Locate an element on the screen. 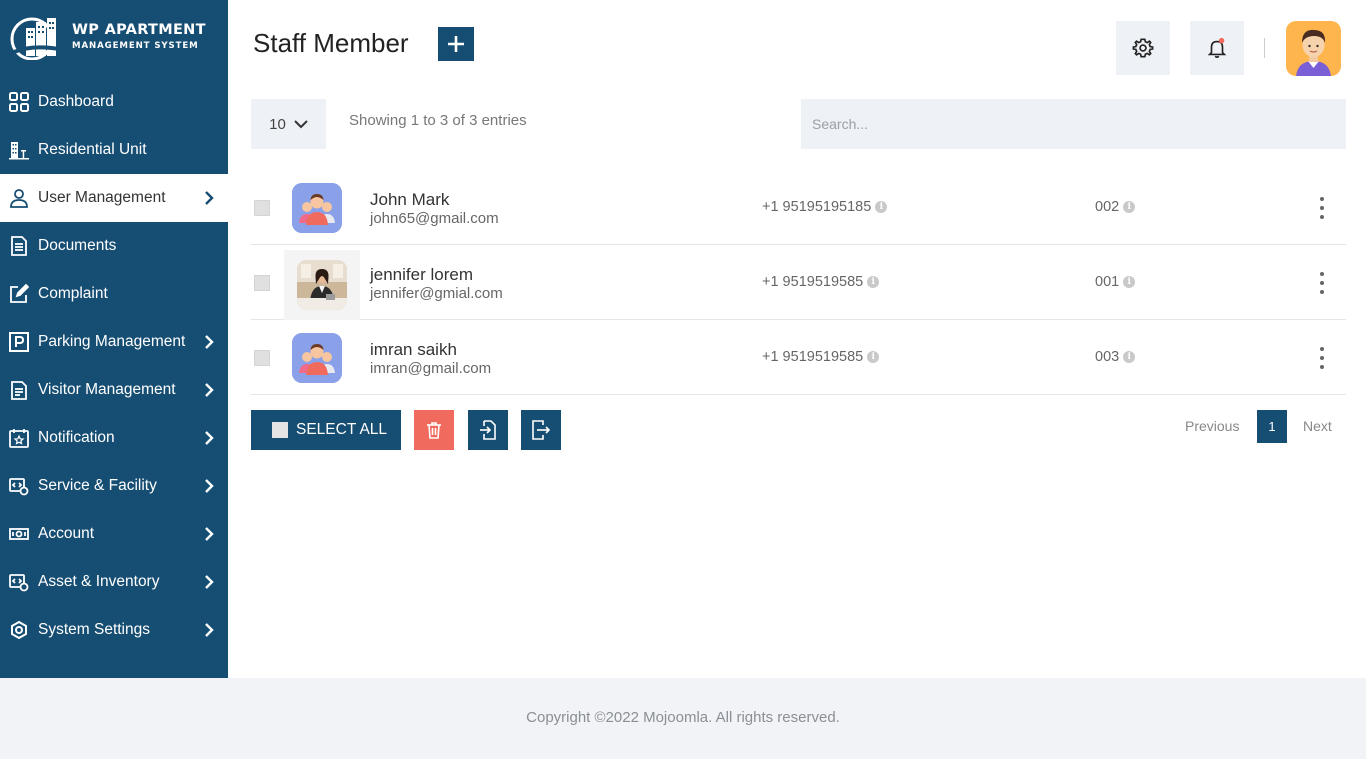 This screenshot has width=1366, height=759. sidebar-item-dashboard: Dashboard is located at coordinates (114, 102).